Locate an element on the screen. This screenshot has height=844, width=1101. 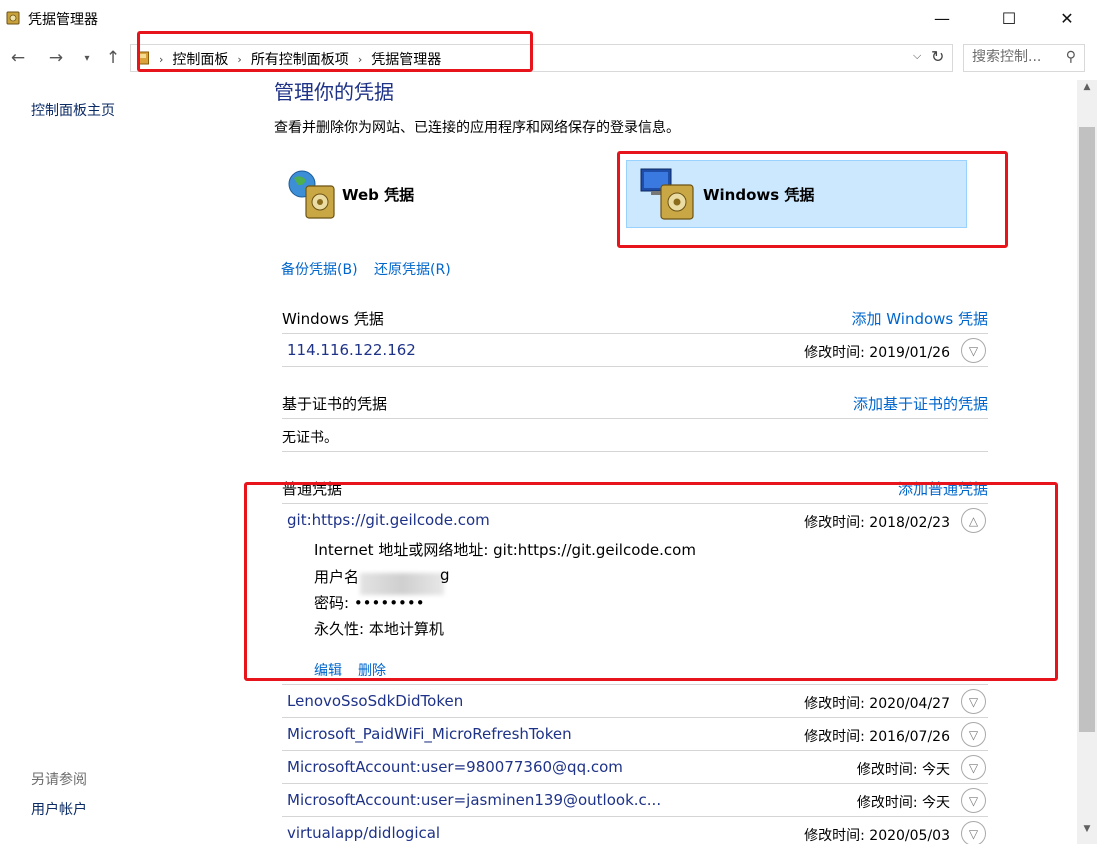
windows-credentials-tile: Windows 凭据 is located at coordinates (796, 194).